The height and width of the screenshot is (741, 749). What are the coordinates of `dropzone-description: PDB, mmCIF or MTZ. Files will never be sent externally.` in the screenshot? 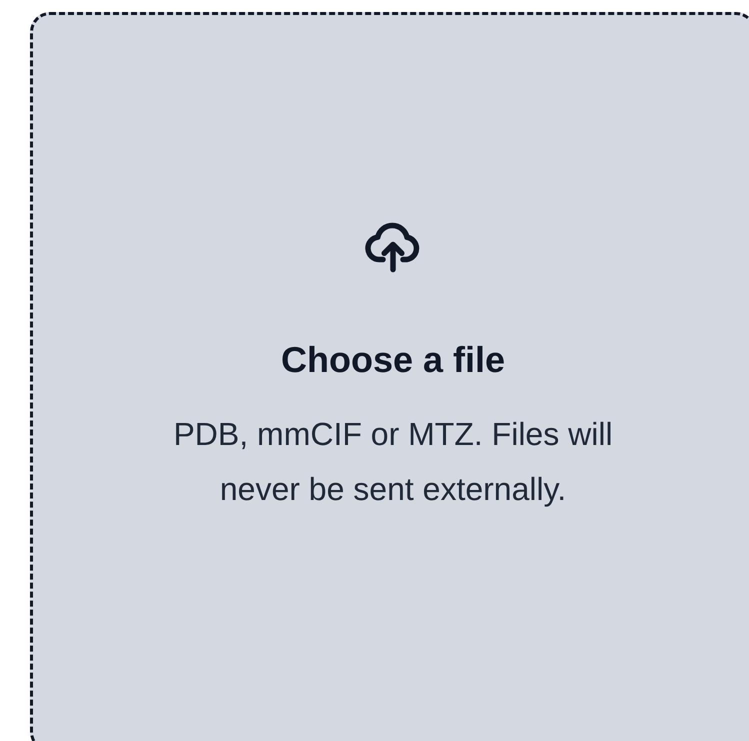 It's located at (393, 462).